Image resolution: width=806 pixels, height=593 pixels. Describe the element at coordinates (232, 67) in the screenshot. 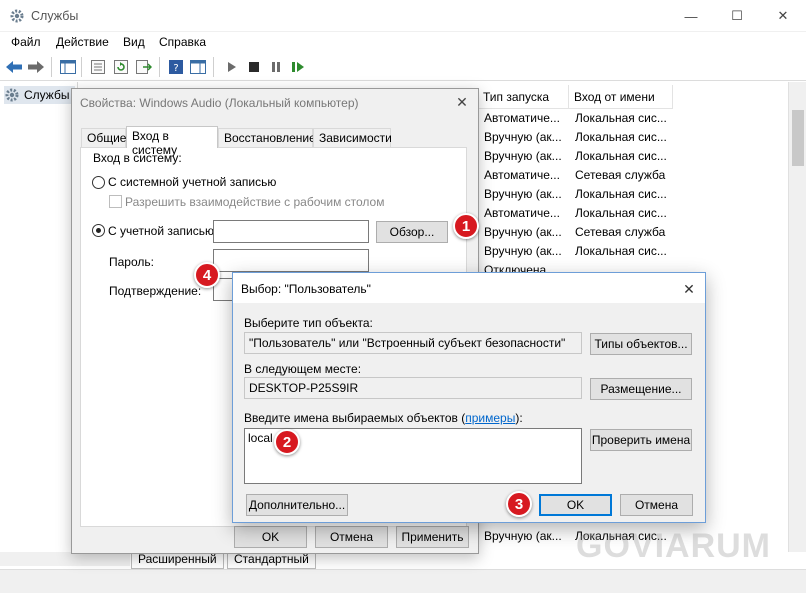

I see `start-service-icon` at that location.